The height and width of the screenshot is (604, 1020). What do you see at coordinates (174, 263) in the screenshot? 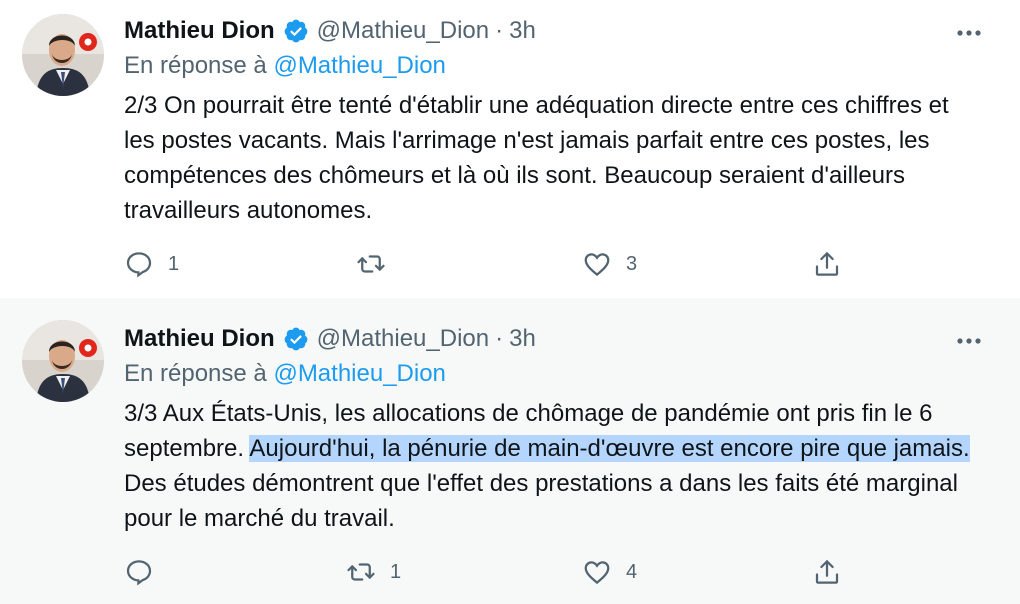
I see `reply-count: 1` at bounding box center [174, 263].